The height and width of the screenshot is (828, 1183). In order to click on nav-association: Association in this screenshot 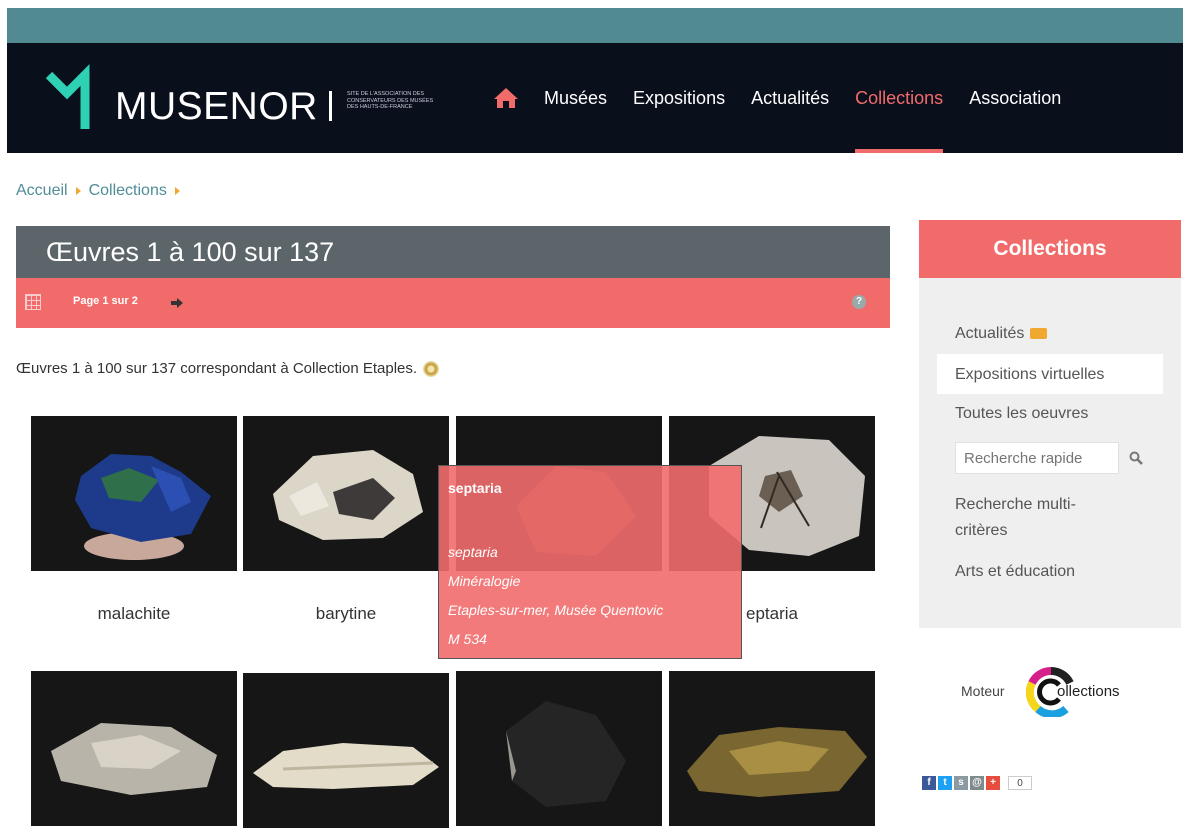, I will do `click(1015, 98)`.